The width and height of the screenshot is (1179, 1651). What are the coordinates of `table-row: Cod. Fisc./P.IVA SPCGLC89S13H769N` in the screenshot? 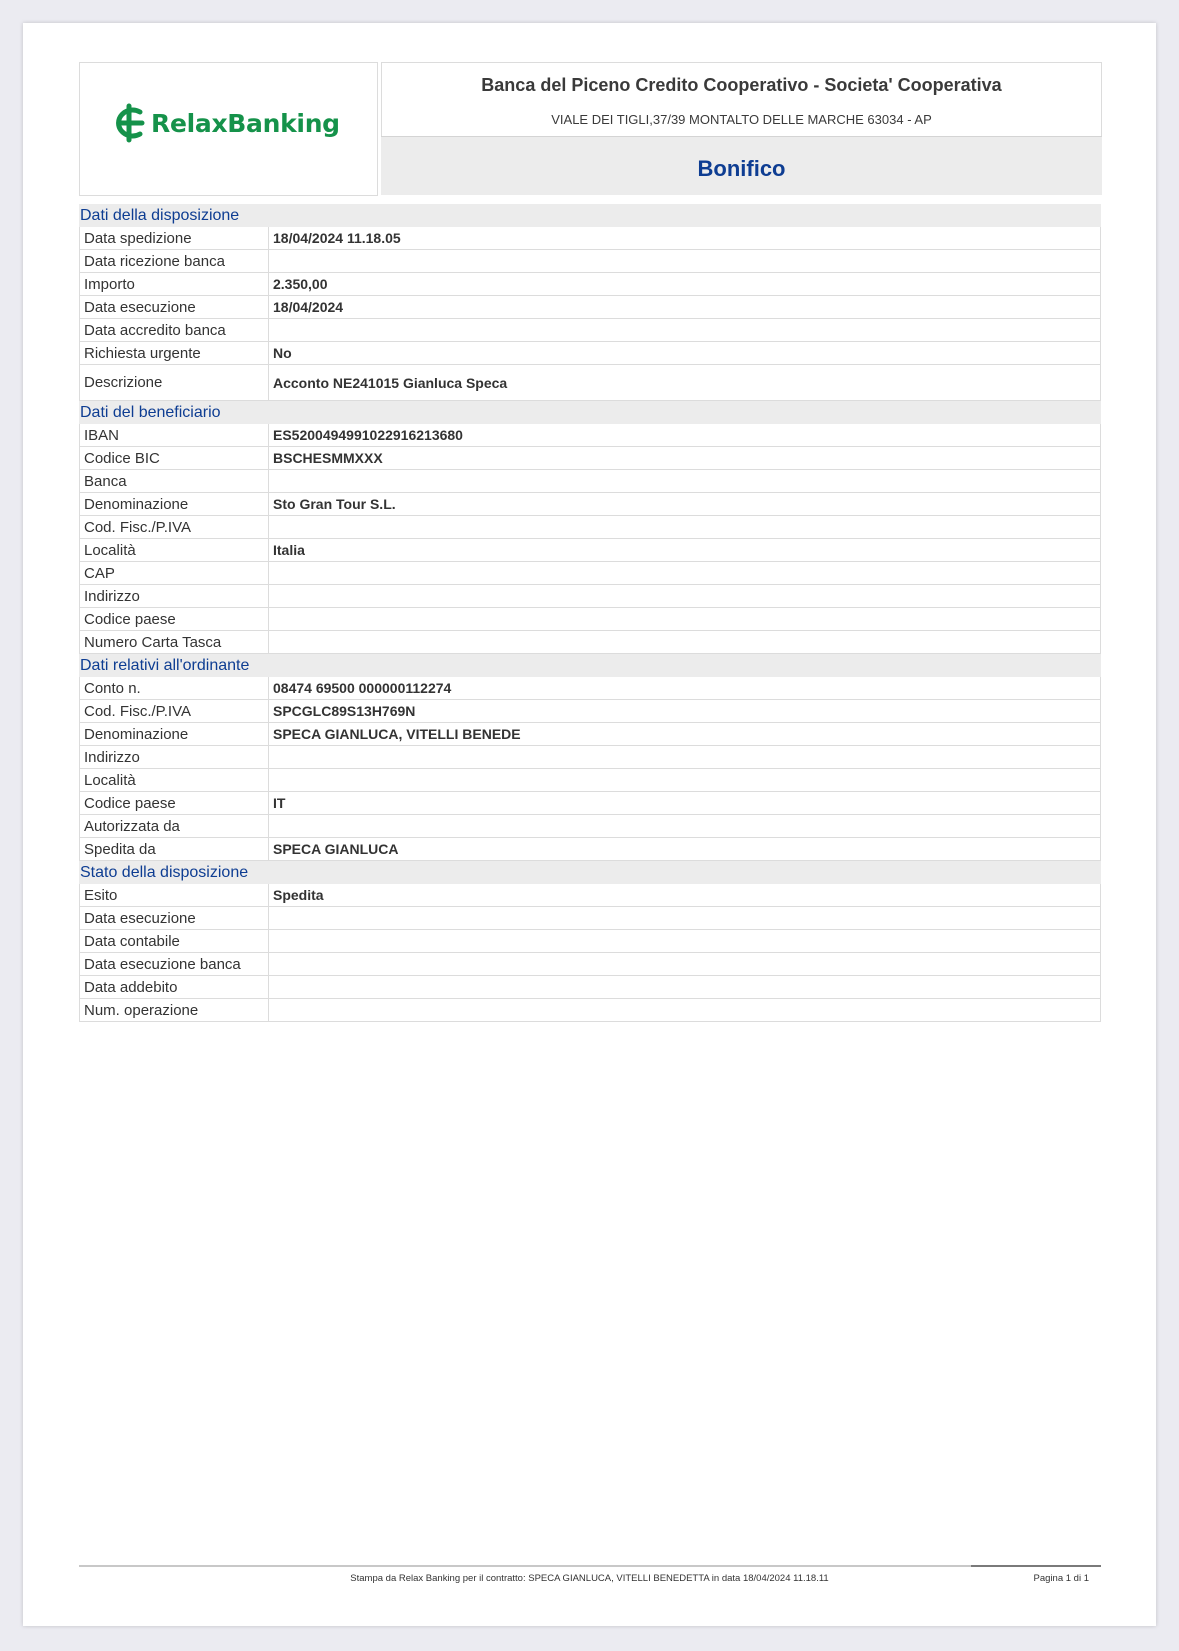 It's located at (590, 711).